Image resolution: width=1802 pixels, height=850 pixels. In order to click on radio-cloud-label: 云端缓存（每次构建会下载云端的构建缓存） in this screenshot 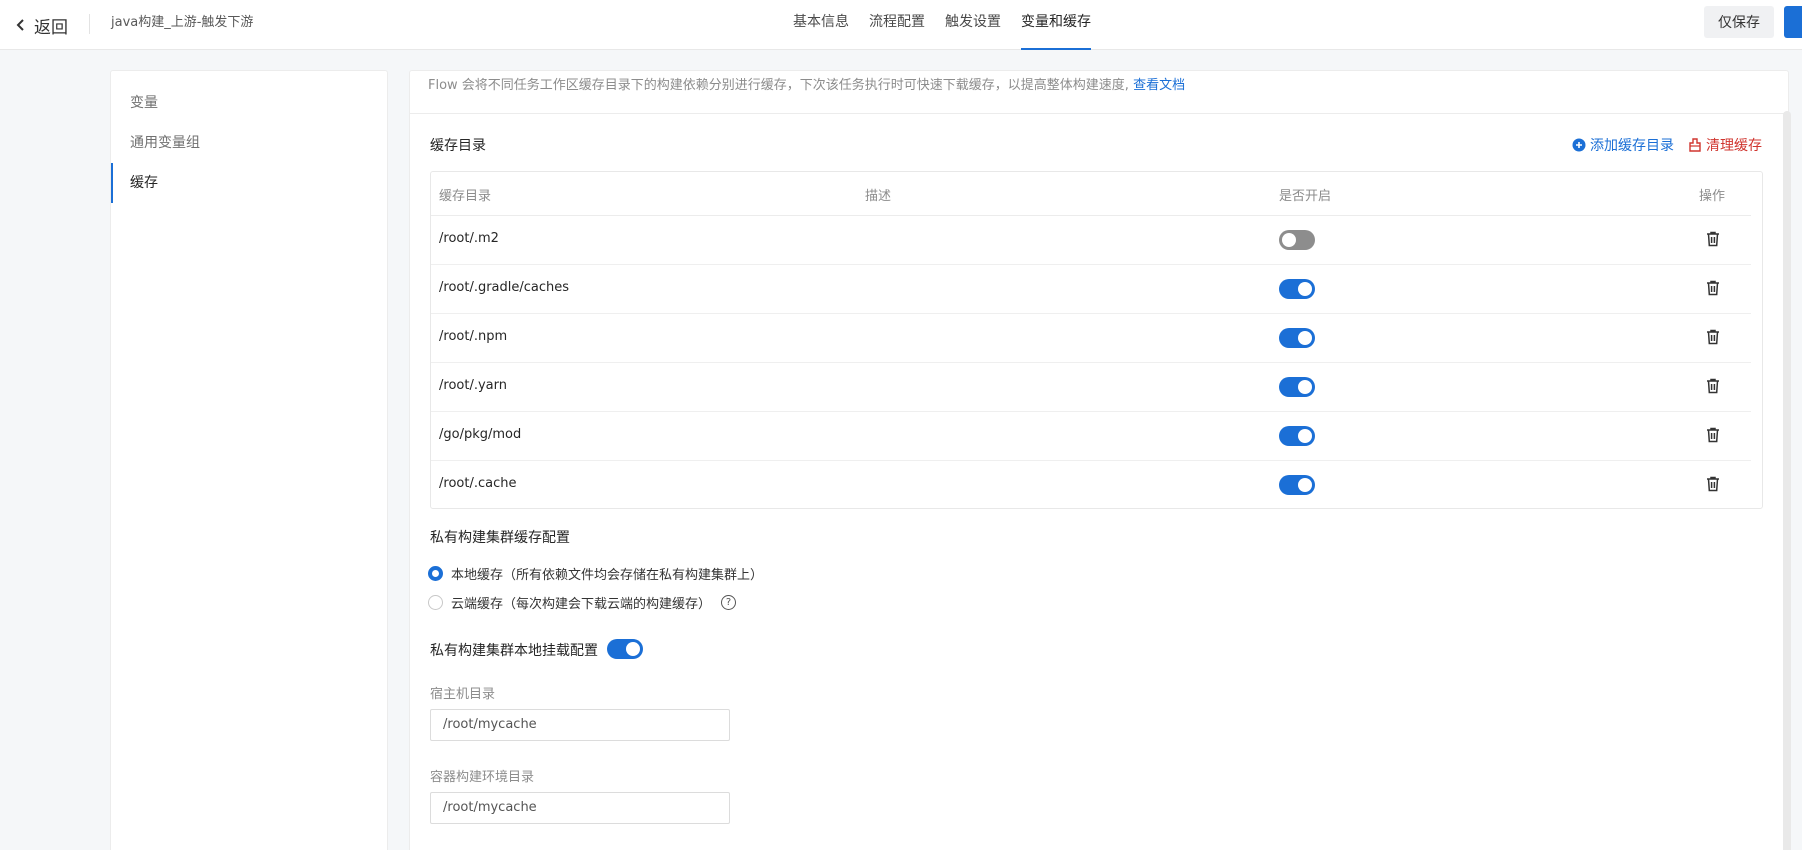, I will do `click(581, 604)`.